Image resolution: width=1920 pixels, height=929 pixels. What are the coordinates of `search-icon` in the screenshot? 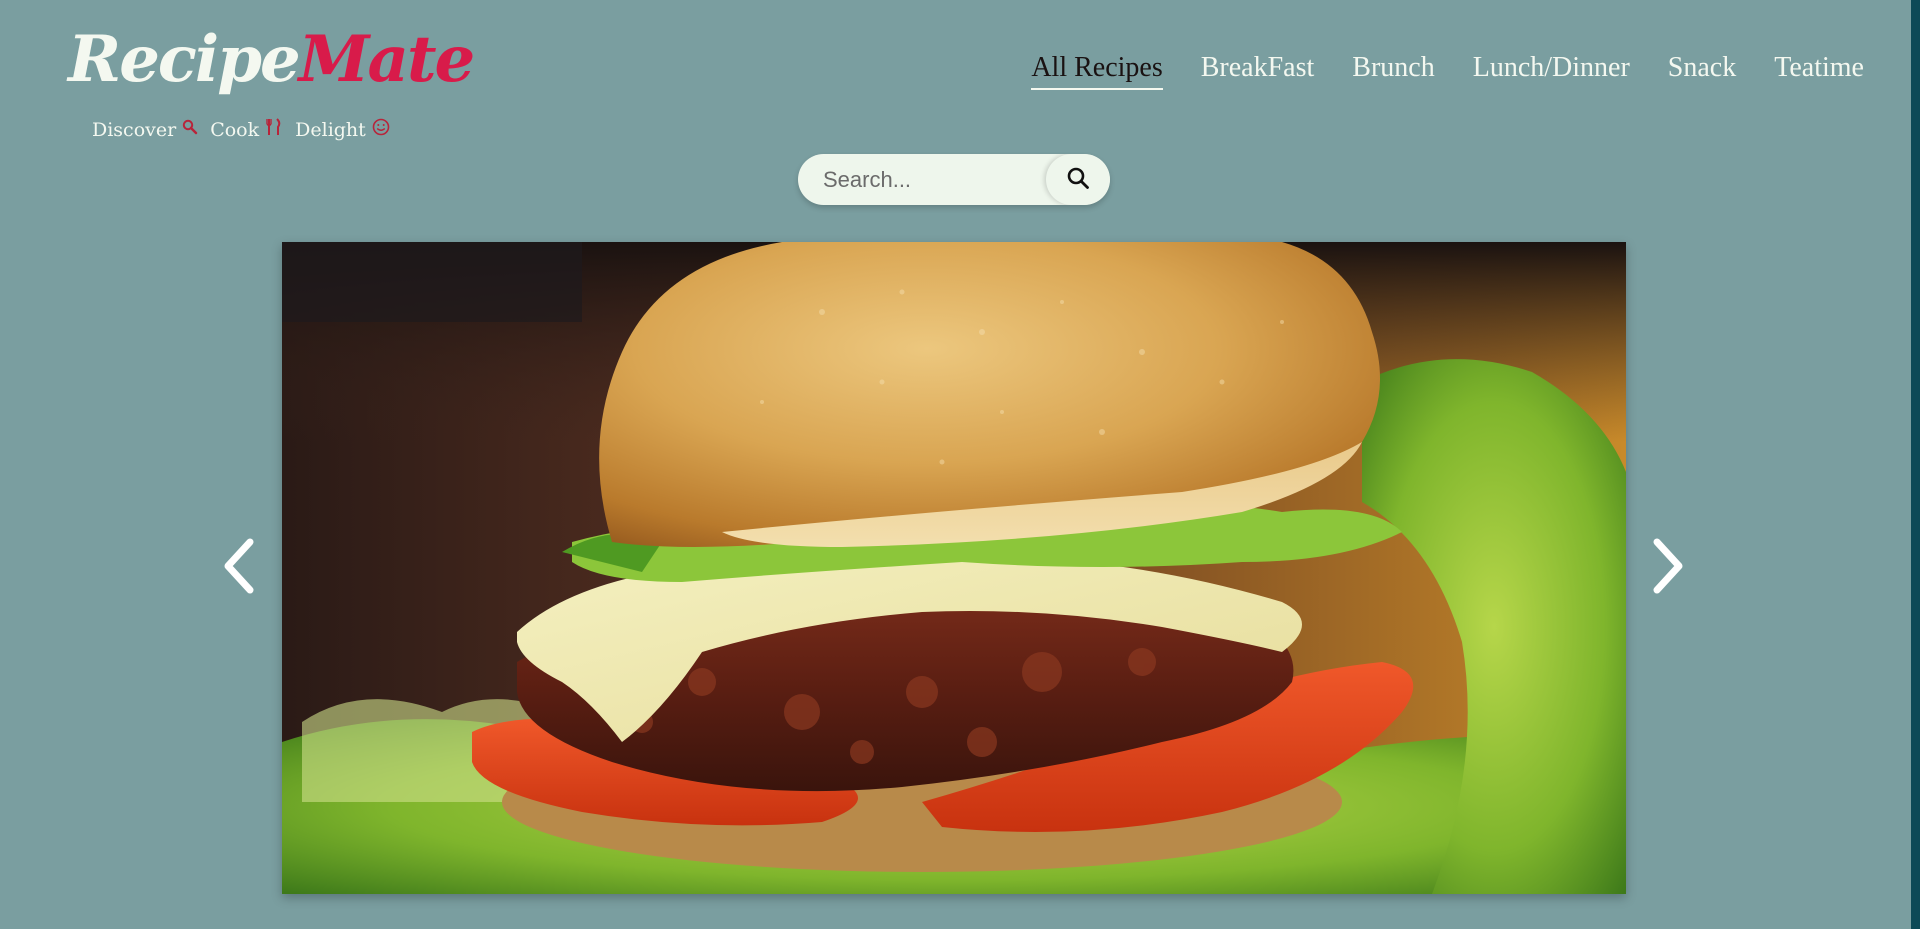 It's located at (1078, 180).